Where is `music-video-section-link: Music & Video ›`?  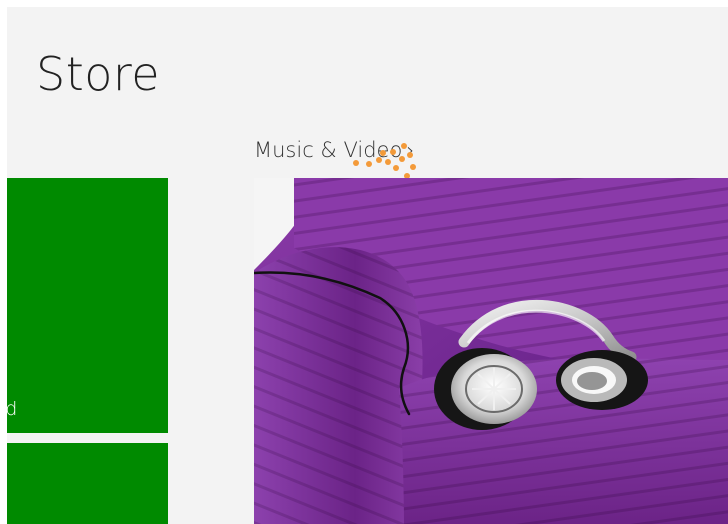
music-video-section-link: Music & Video › is located at coordinates (334, 150).